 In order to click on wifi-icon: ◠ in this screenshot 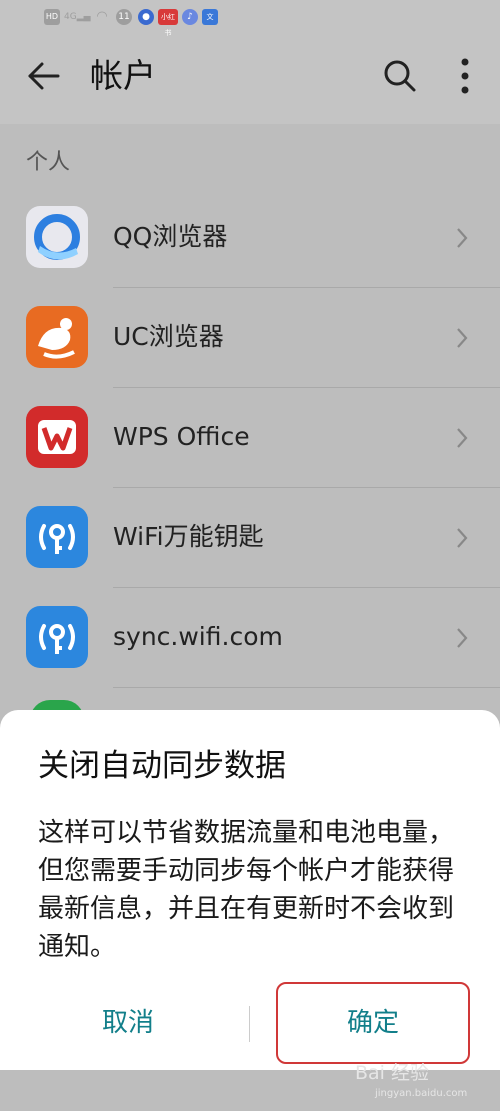, I will do `click(102, 16)`.